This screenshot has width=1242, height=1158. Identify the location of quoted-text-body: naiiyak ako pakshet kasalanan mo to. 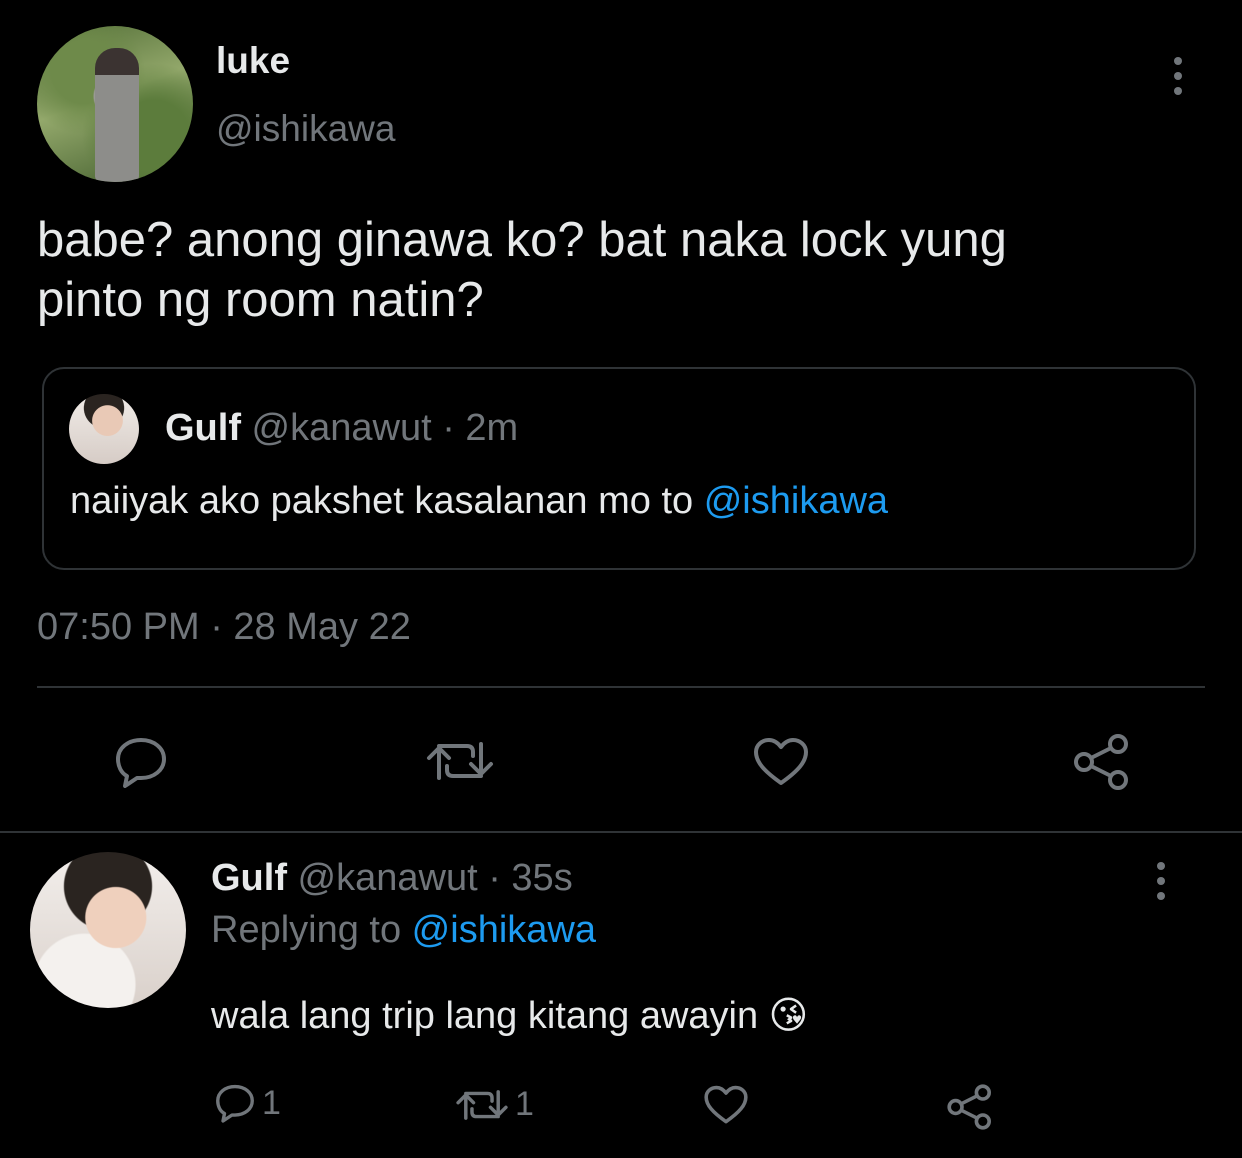
(387, 501).